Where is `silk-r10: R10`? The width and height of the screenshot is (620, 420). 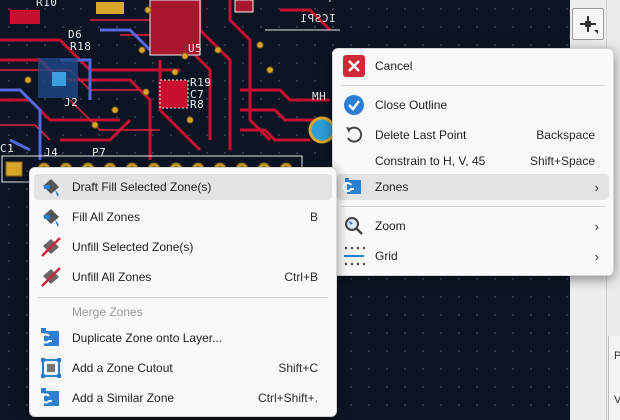 silk-r10: R10 is located at coordinates (47, 4).